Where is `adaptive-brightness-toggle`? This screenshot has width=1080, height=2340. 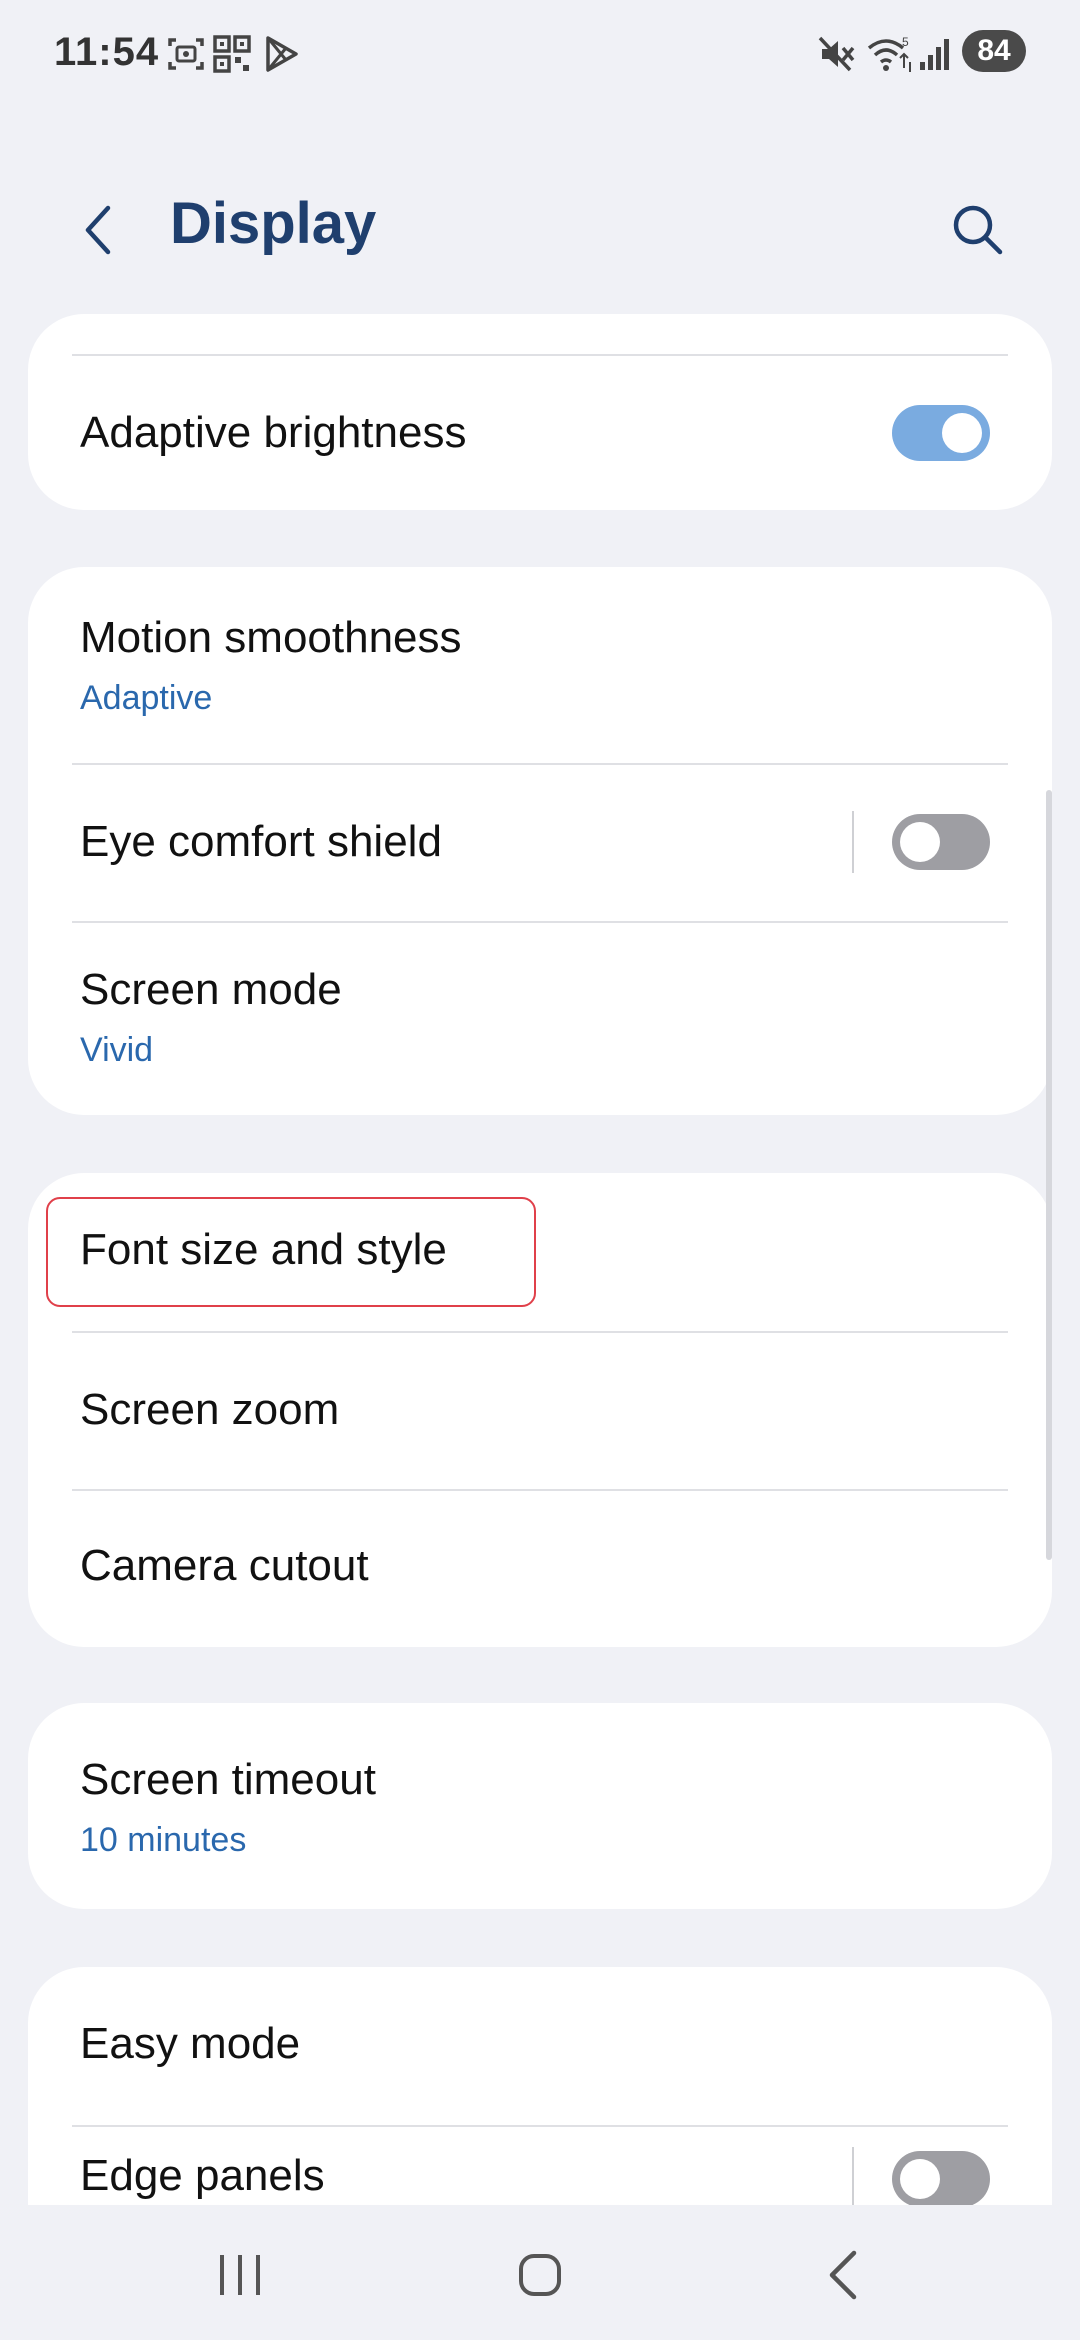
adaptive-brightness-toggle is located at coordinates (941, 433).